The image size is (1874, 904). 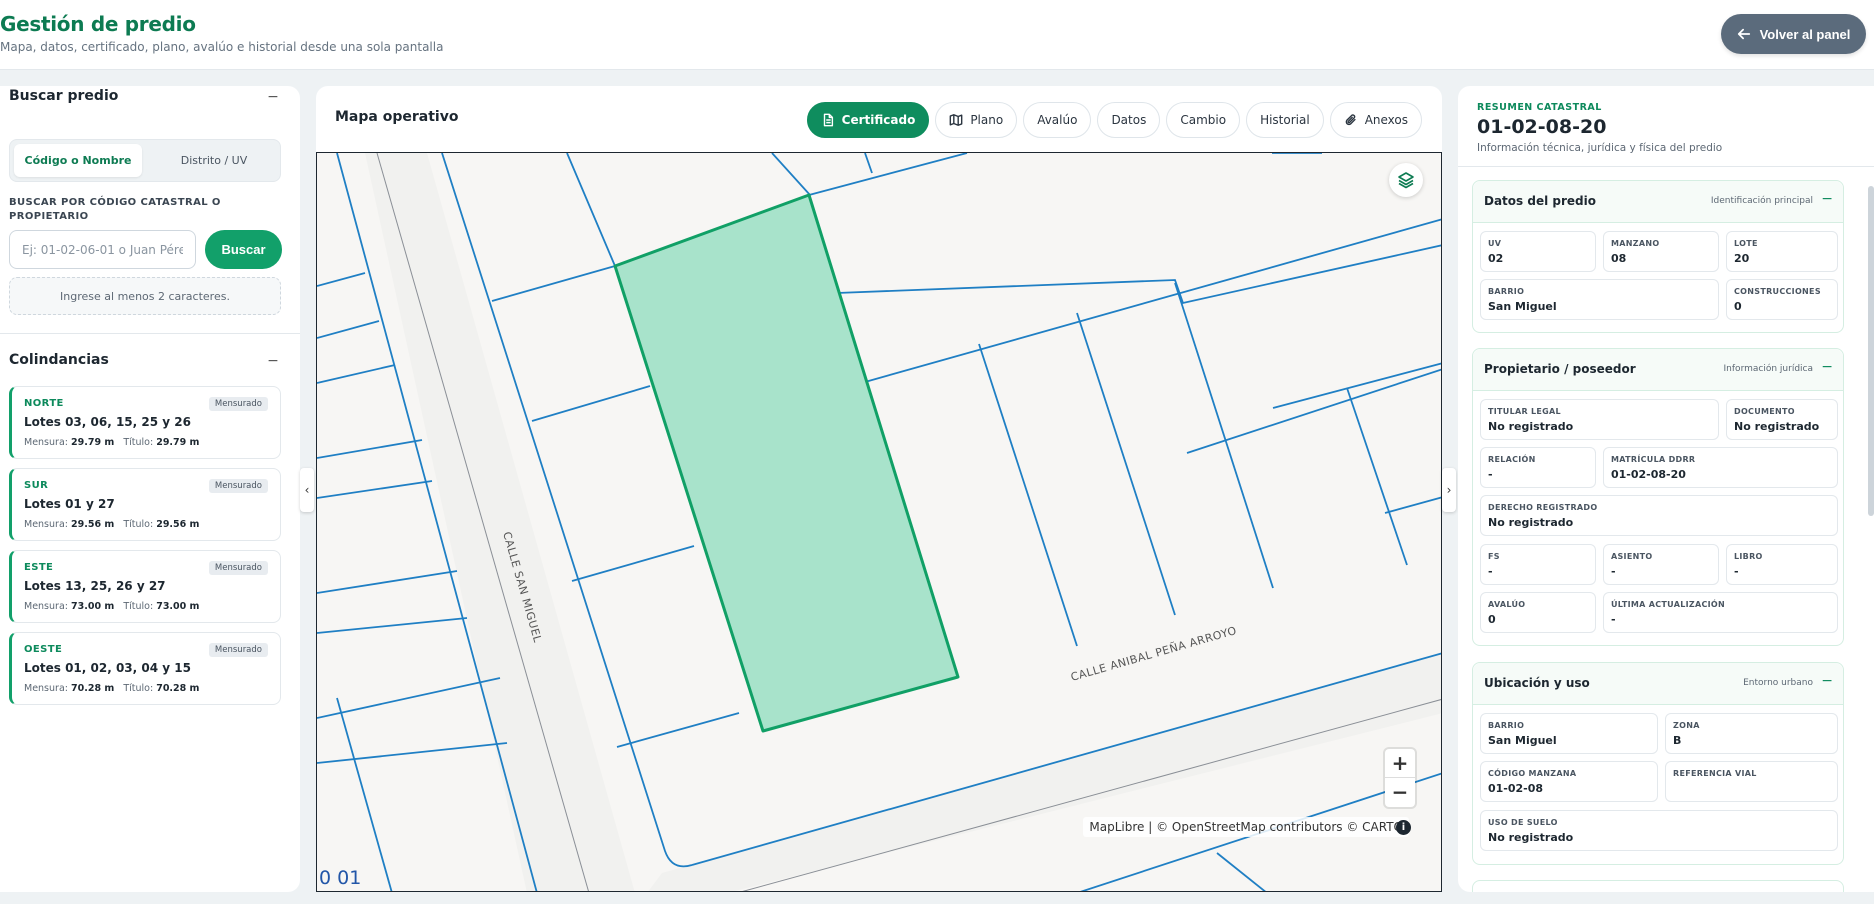 What do you see at coordinates (69, 504) in the screenshot?
I see `colindancia-lotes: Lotes 01 y 27` at bounding box center [69, 504].